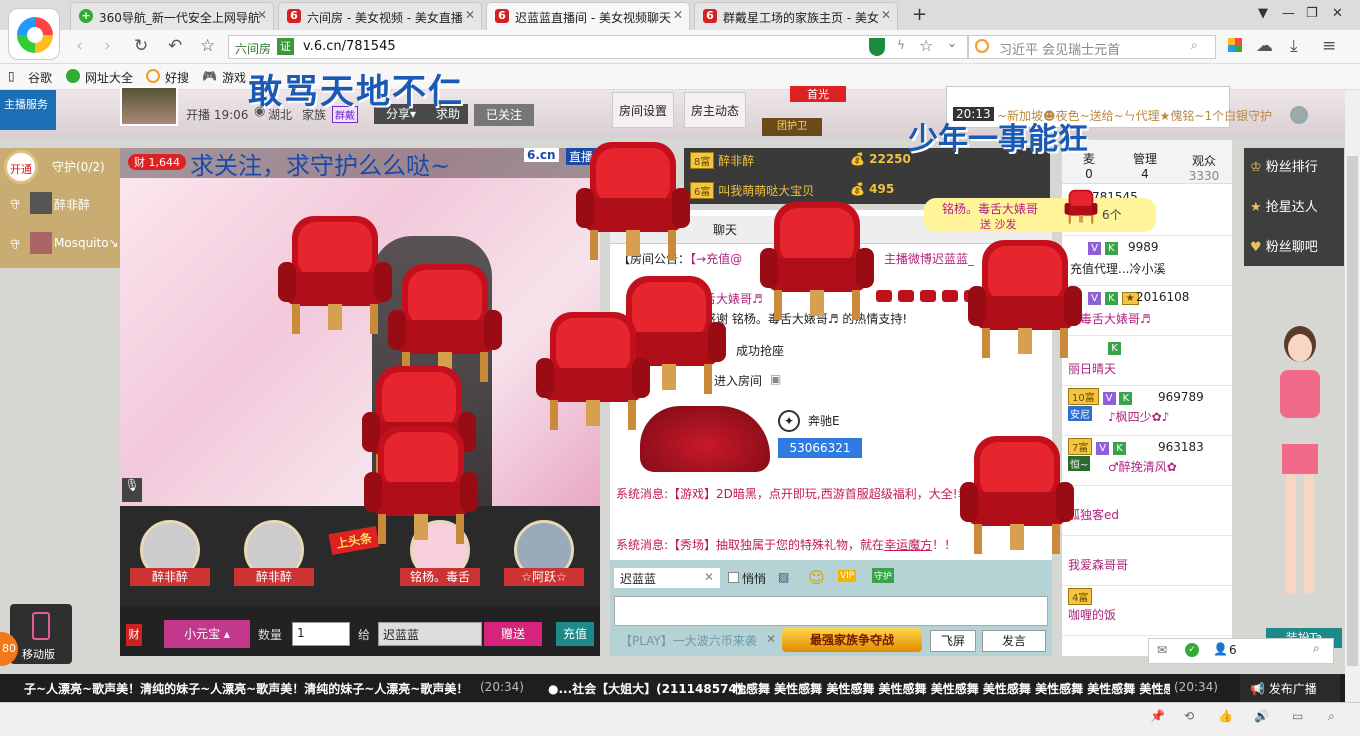  I want to click on emoji-icon: ☺, so click(816, 577).